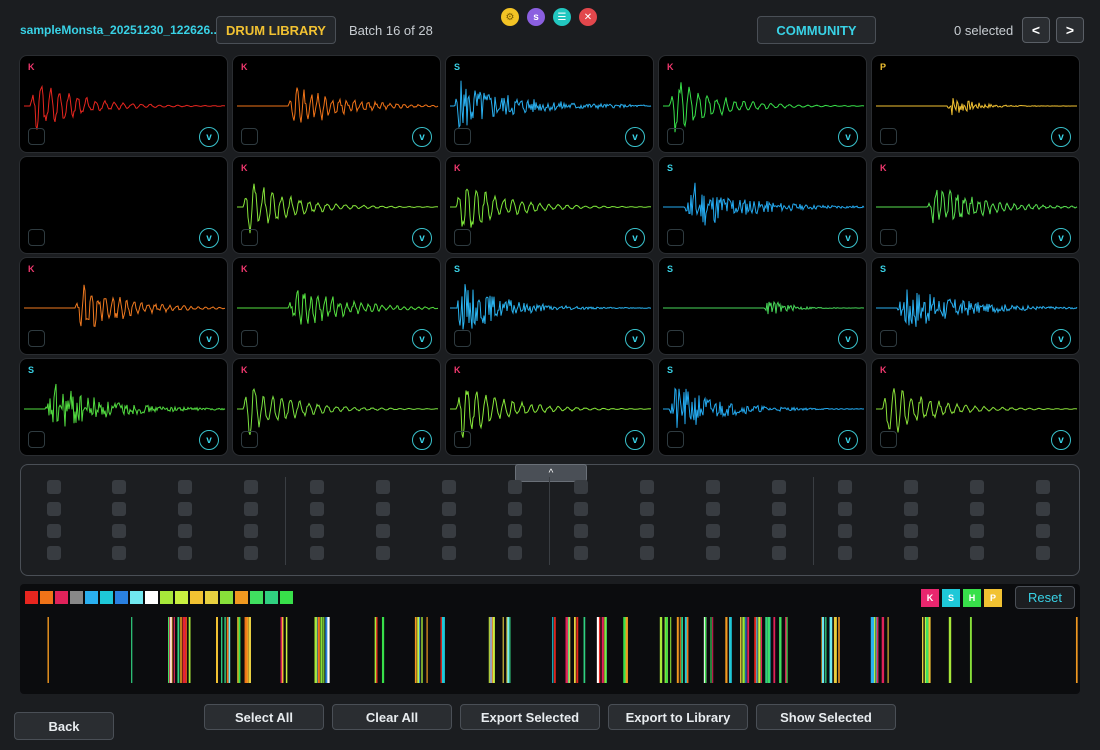  What do you see at coordinates (562, 17) in the screenshot?
I see `menu-icon: ☰` at bounding box center [562, 17].